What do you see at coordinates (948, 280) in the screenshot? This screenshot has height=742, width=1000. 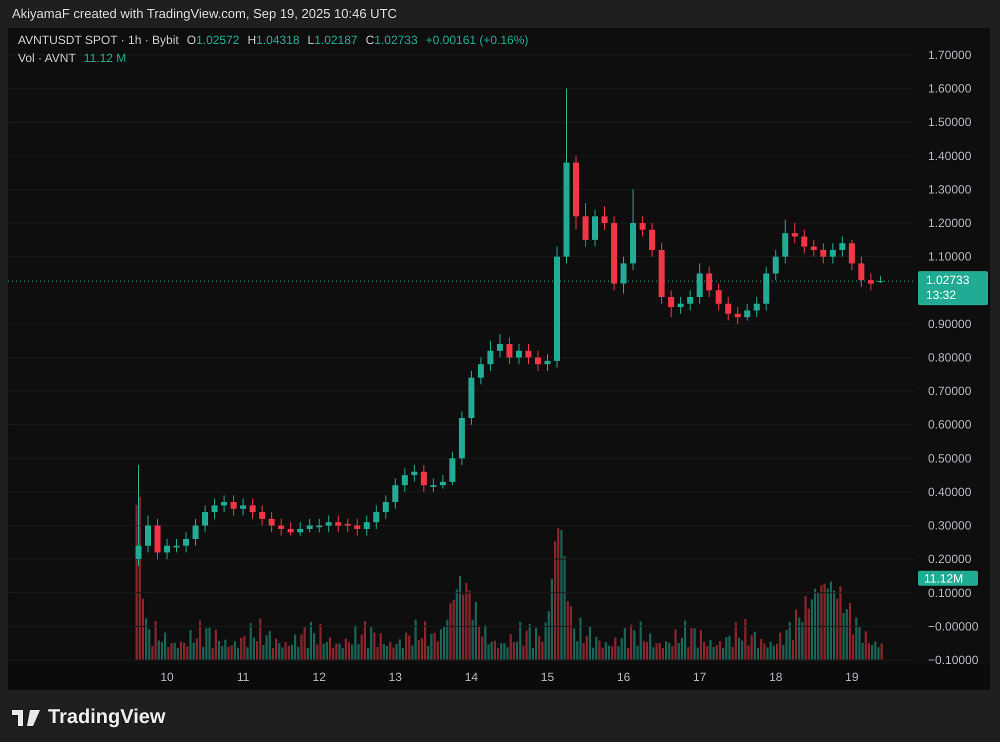 I see `last-price-value: 1.02733` at bounding box center [948, 280].